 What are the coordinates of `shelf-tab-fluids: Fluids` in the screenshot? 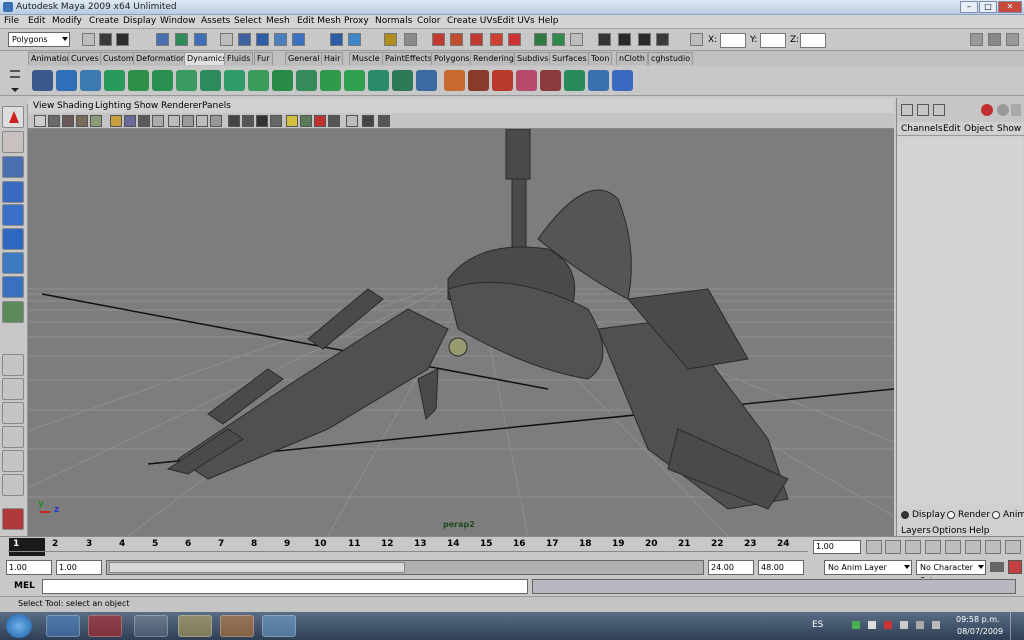 It's located at (239, 58).